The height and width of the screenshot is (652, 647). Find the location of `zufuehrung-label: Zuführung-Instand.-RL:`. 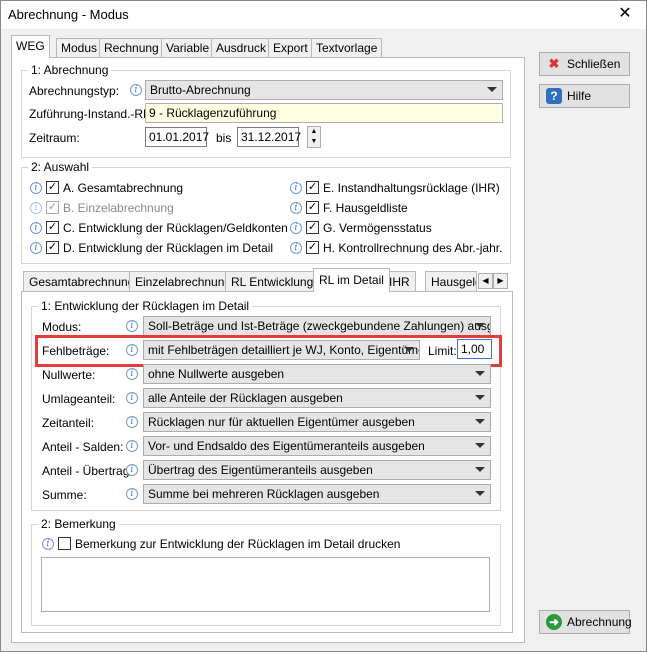

zufuehrung-label: Zuführung-Instand.-RL: is located at coordinates (91, 114).